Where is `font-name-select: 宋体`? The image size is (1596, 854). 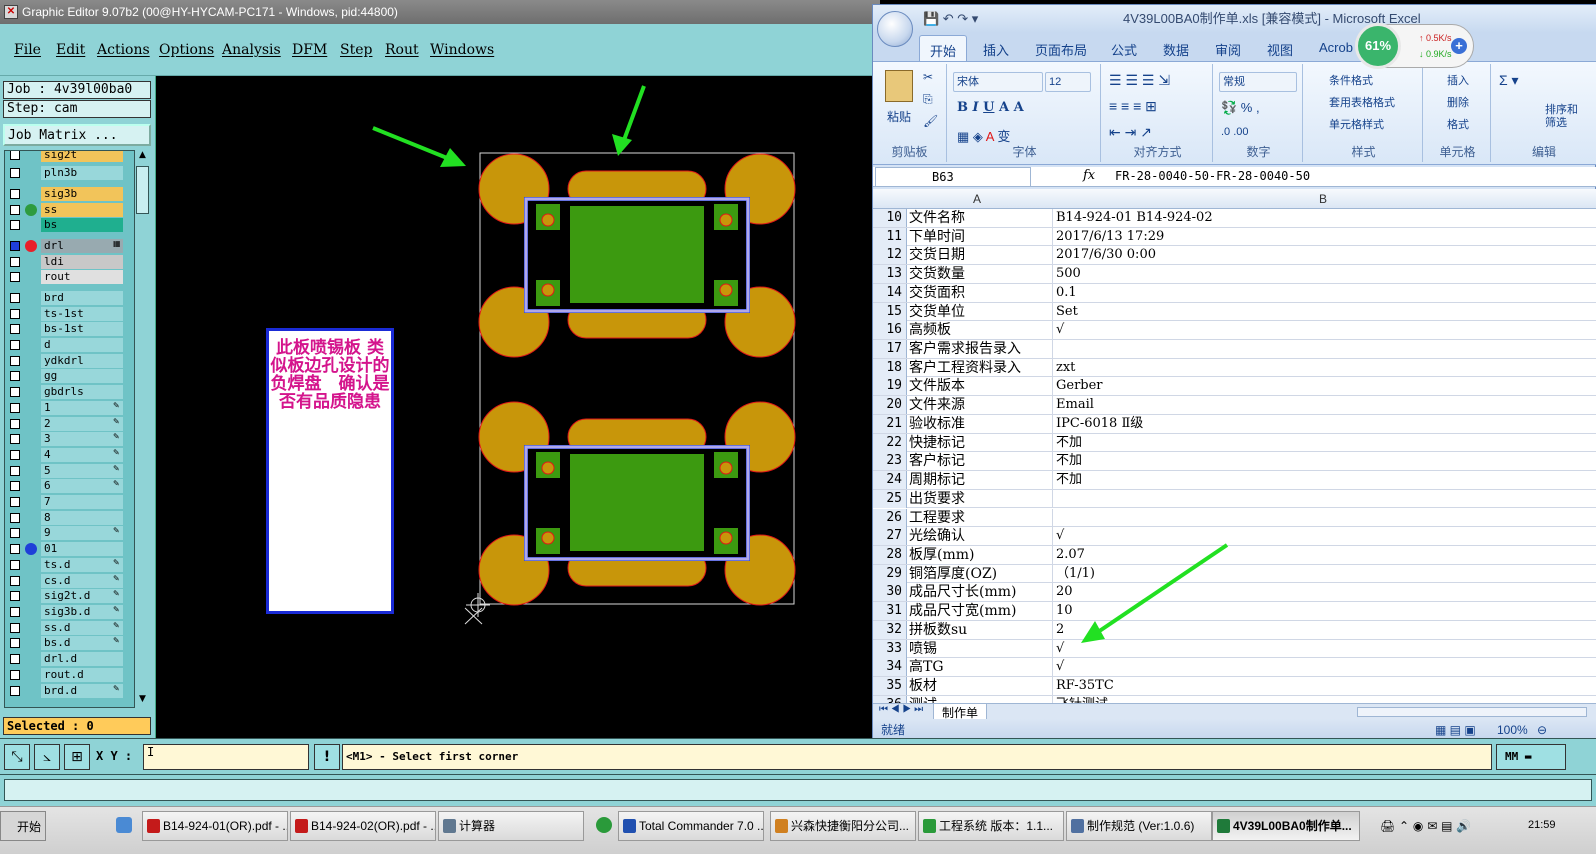 font-name-select: 宋体 is located at coordinates (998, 82).